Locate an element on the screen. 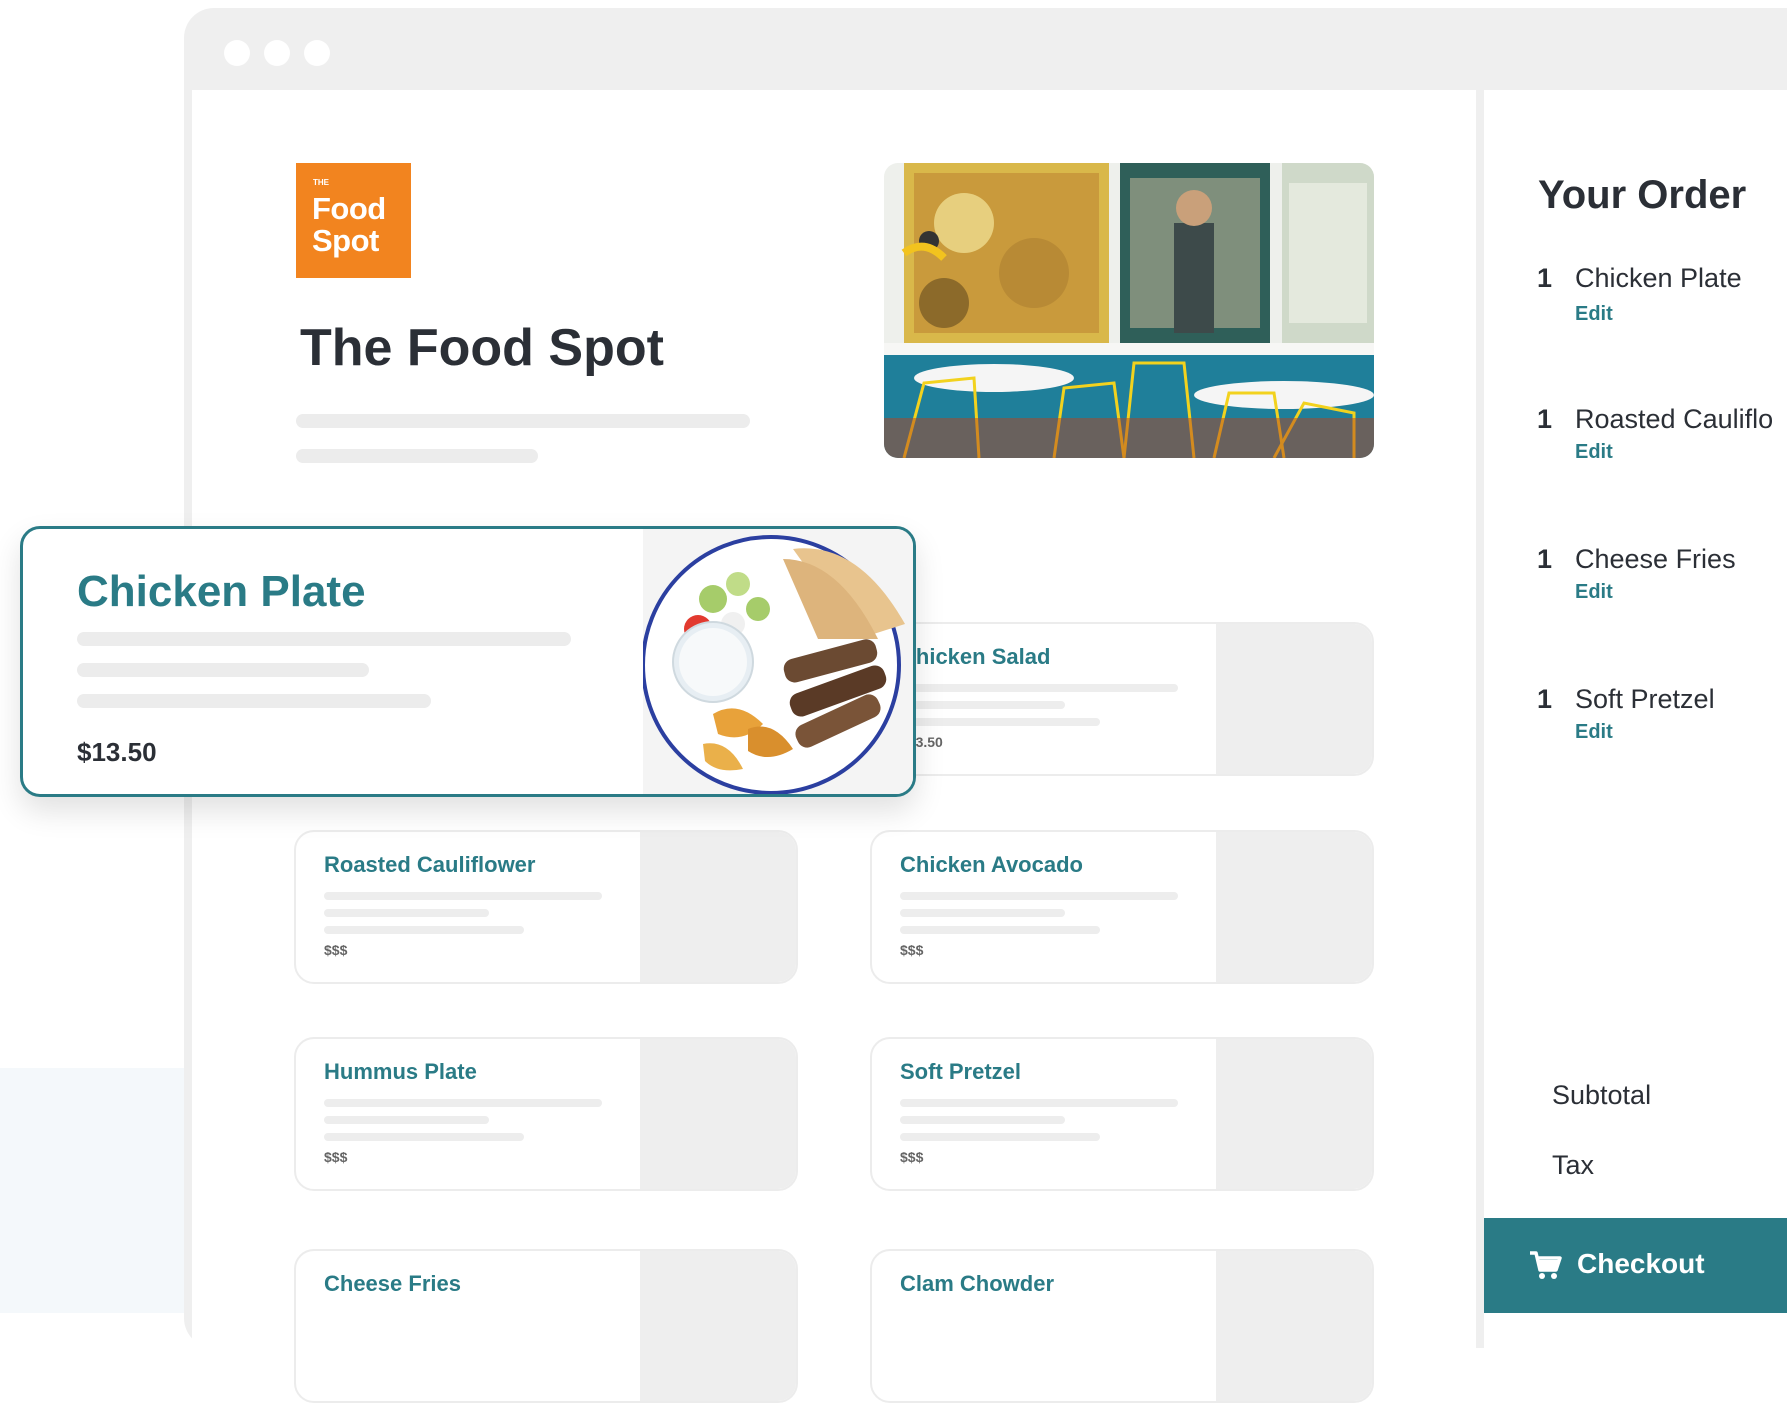 The image size is (1787, 1403). checkout-button: Checkout is located at coordinates (1635, 1265).